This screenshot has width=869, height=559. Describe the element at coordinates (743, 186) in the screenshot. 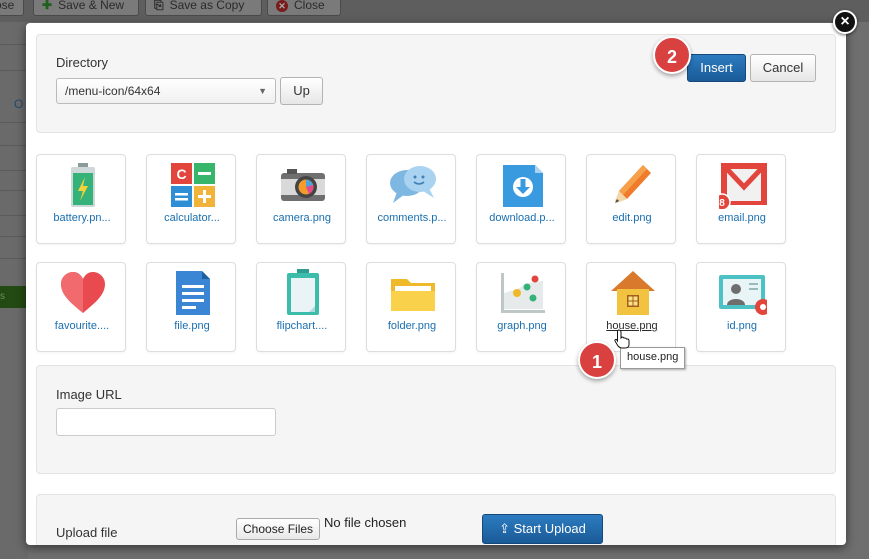

I see `email-icon: 8` at that location.